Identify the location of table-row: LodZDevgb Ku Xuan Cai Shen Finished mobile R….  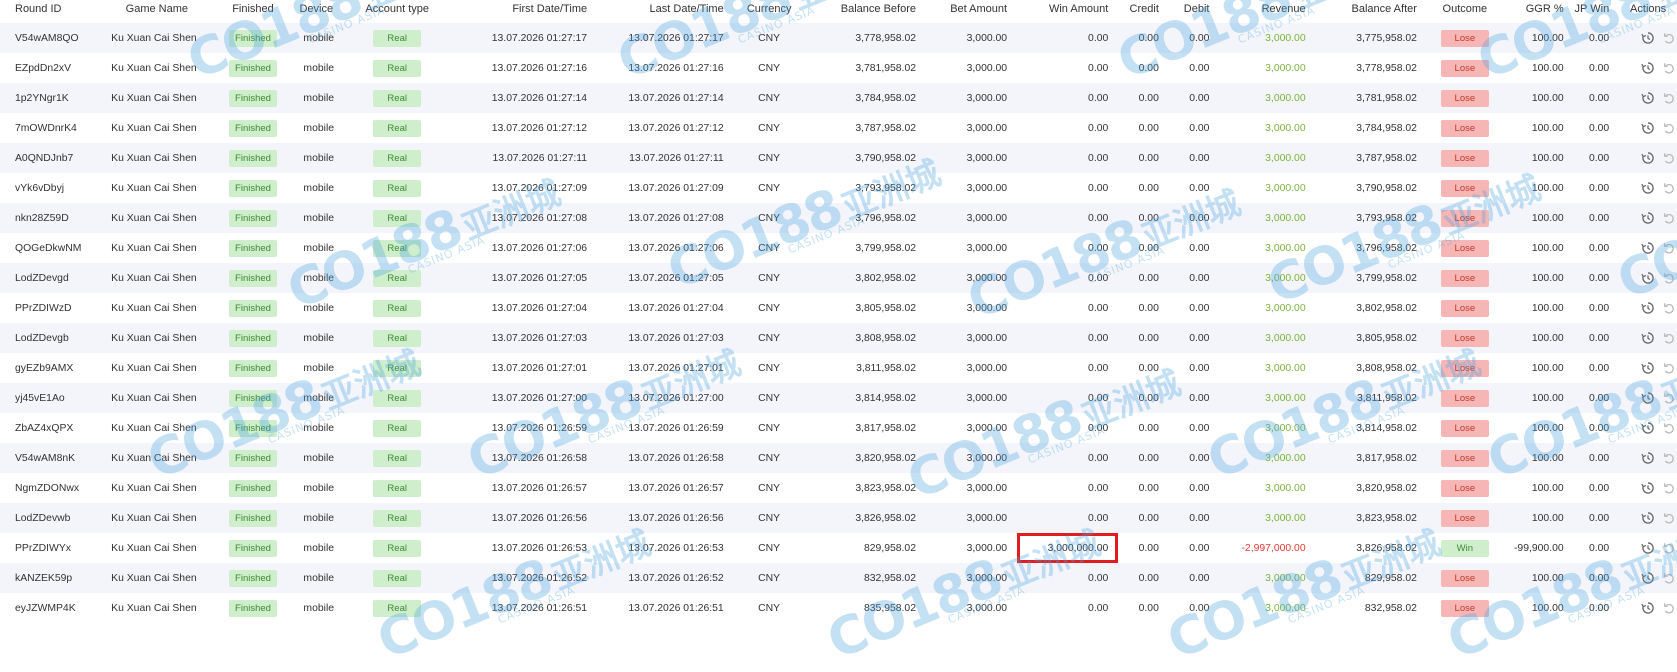
(838, 338).